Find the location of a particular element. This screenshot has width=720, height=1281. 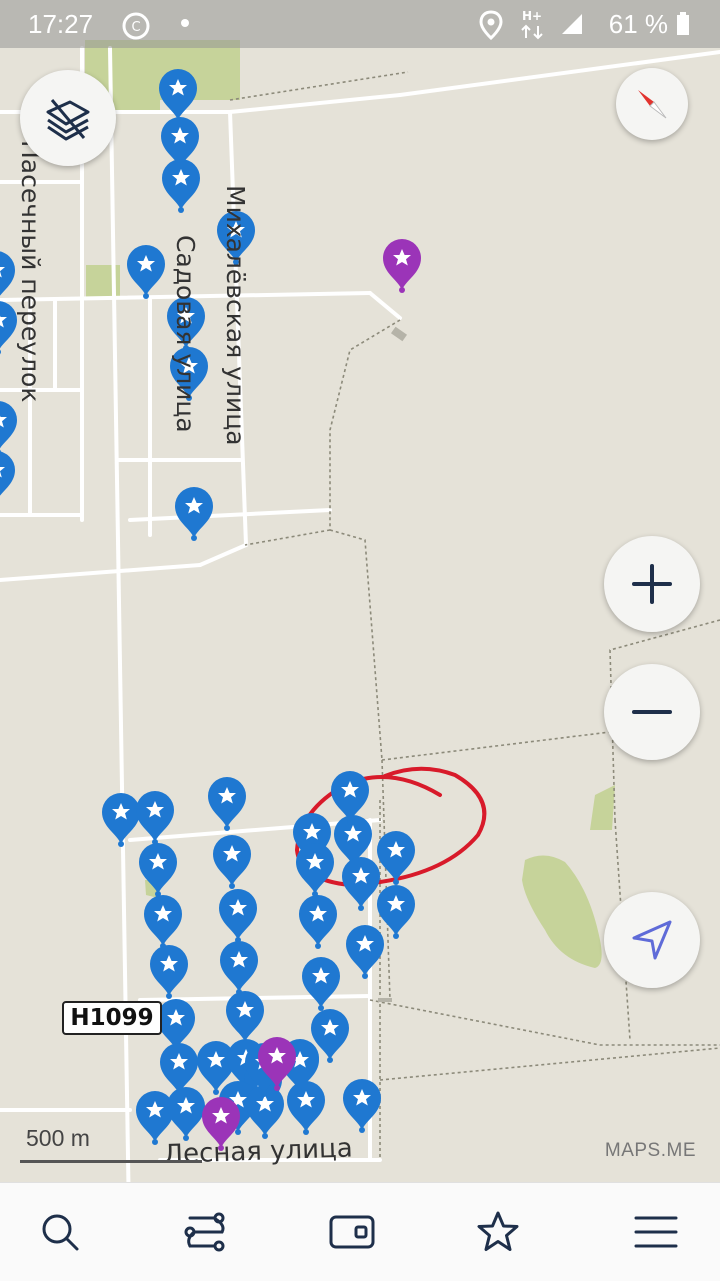

bottom-toolbar is located at coordinates (360, 1231).